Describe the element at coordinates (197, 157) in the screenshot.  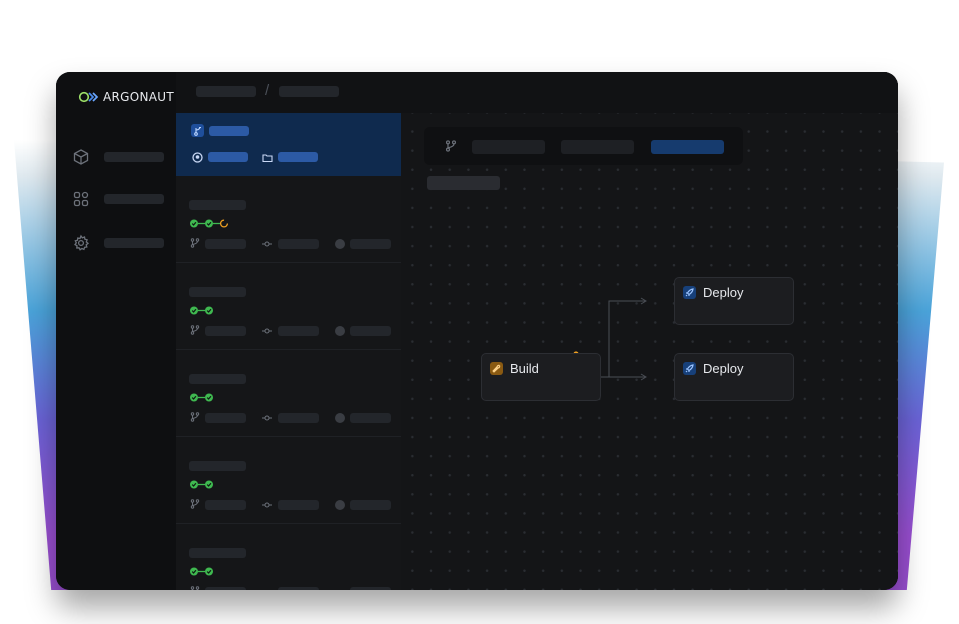
I see `github-icon` at that location.